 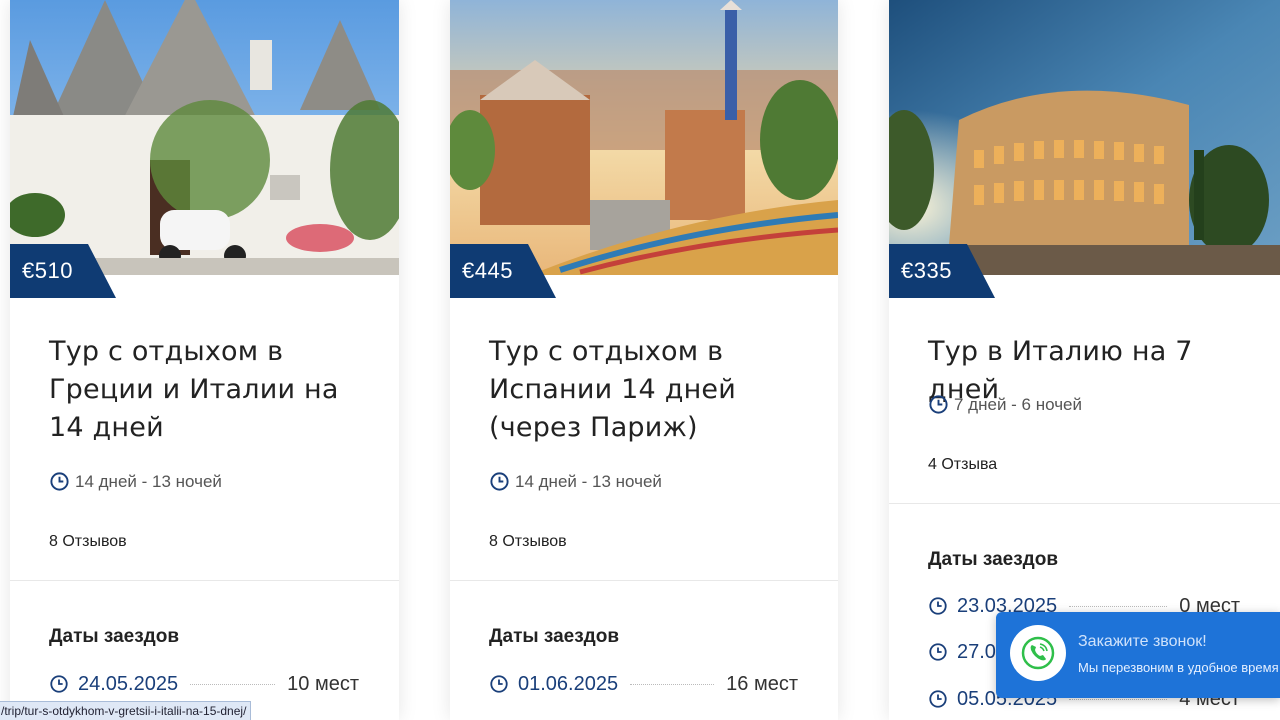 I want to click on date-value: 01.06.2025, so click(x=568, y=683).